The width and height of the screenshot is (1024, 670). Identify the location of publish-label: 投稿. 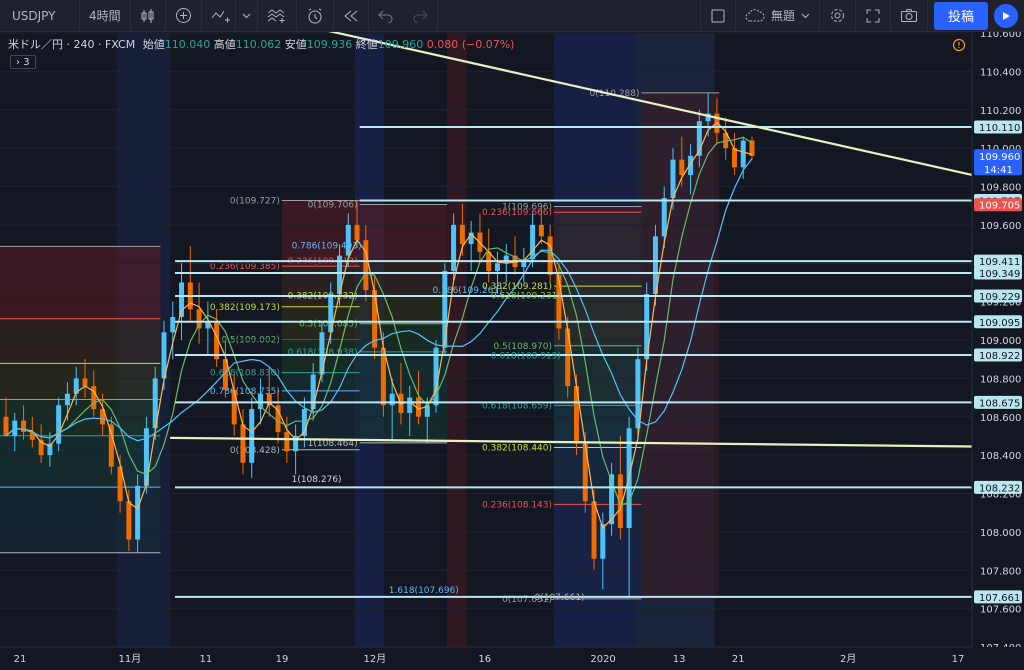
(960, 17).